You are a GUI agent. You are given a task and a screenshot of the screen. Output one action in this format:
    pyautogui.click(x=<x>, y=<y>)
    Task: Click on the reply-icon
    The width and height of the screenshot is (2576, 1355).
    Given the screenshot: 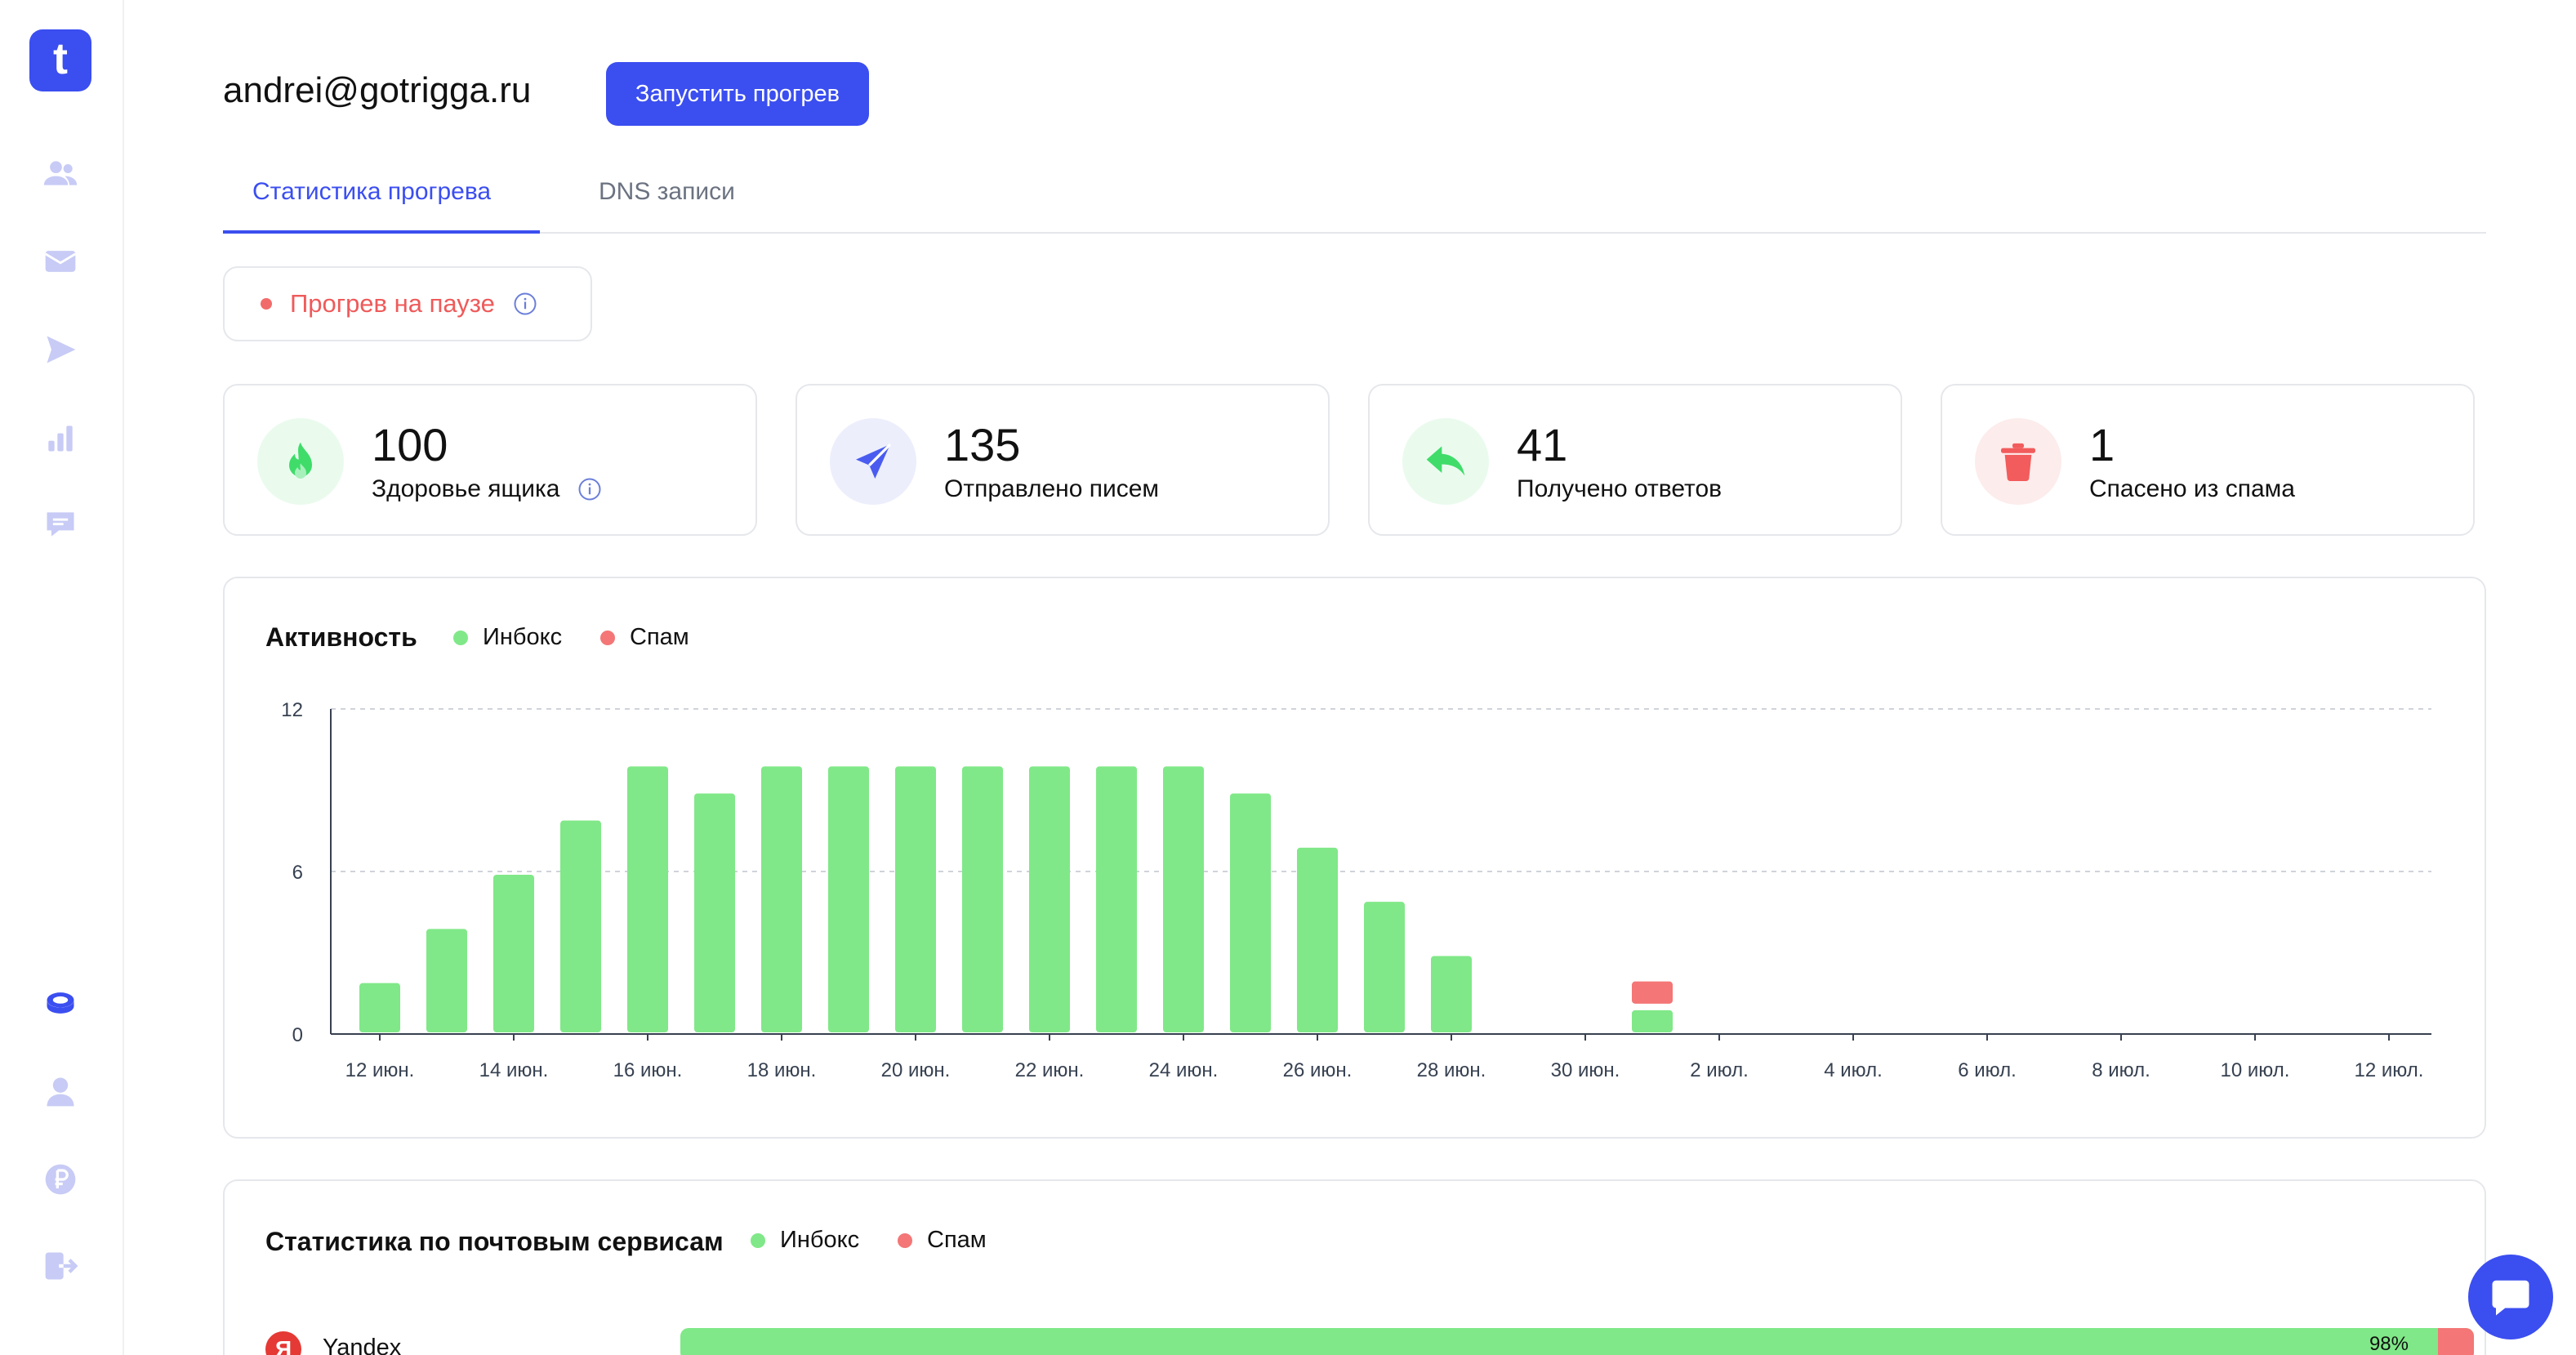 What is the action you would take?
    pyautogui.click(x=1445, y=461)
    